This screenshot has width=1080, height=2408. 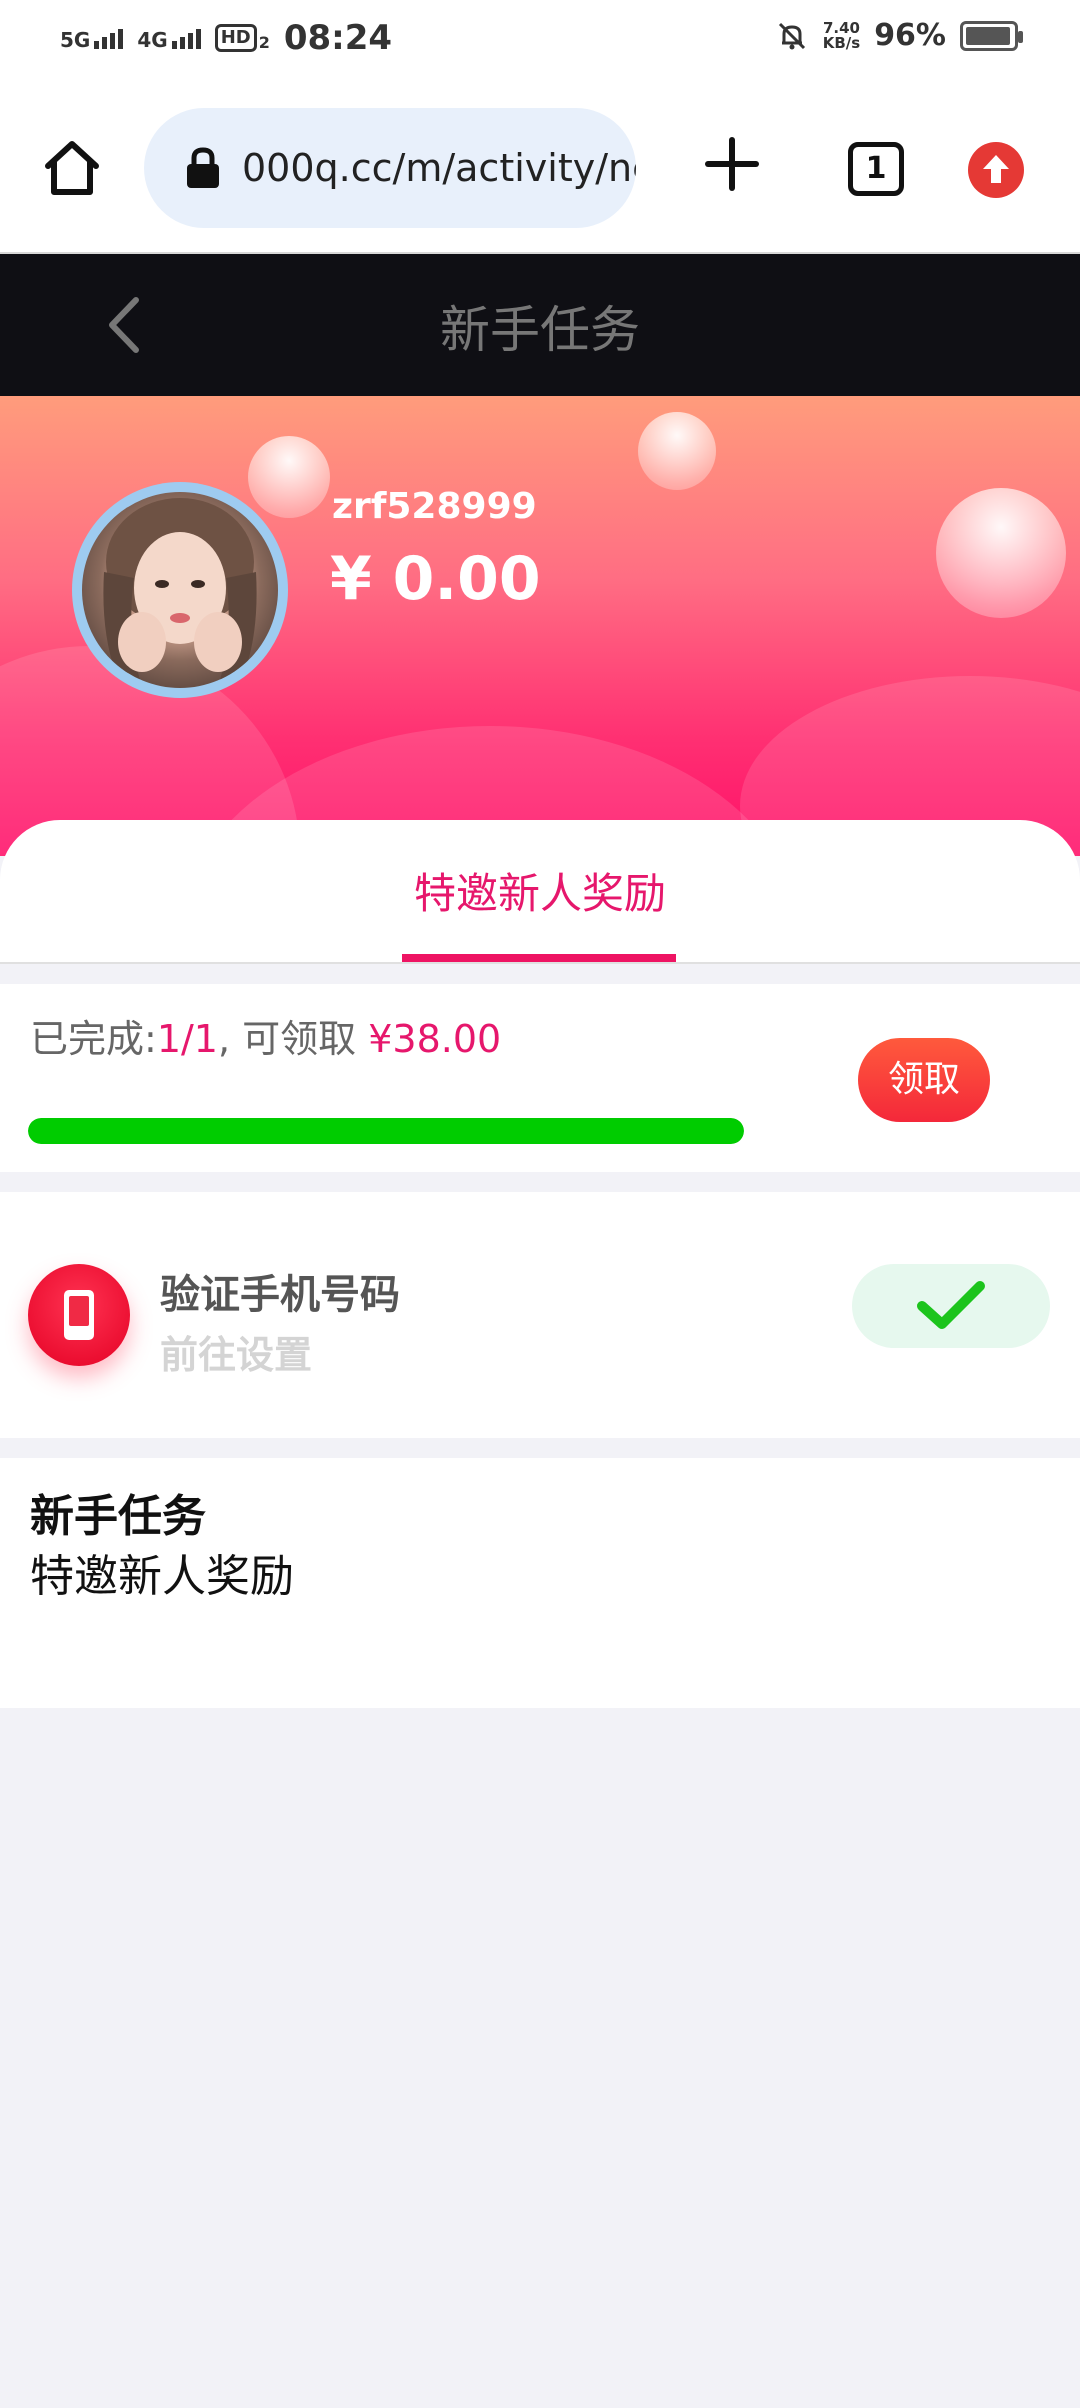 I want to click on phone-icon, so click(x=79, y=1315).